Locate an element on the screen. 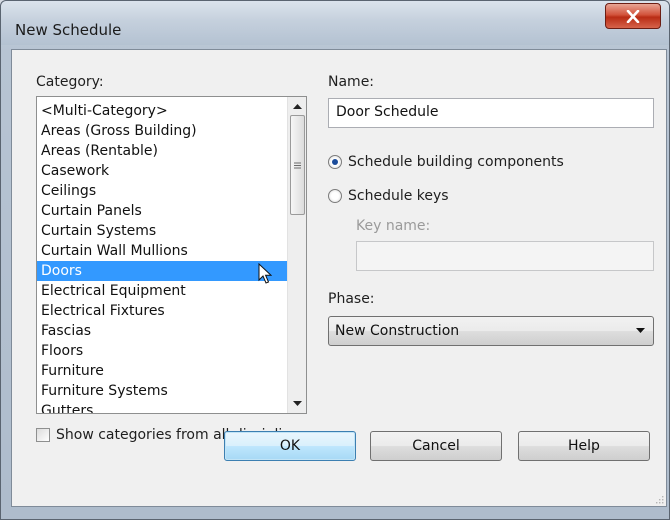  category-scrollbar is located at coordinates (296, 255).